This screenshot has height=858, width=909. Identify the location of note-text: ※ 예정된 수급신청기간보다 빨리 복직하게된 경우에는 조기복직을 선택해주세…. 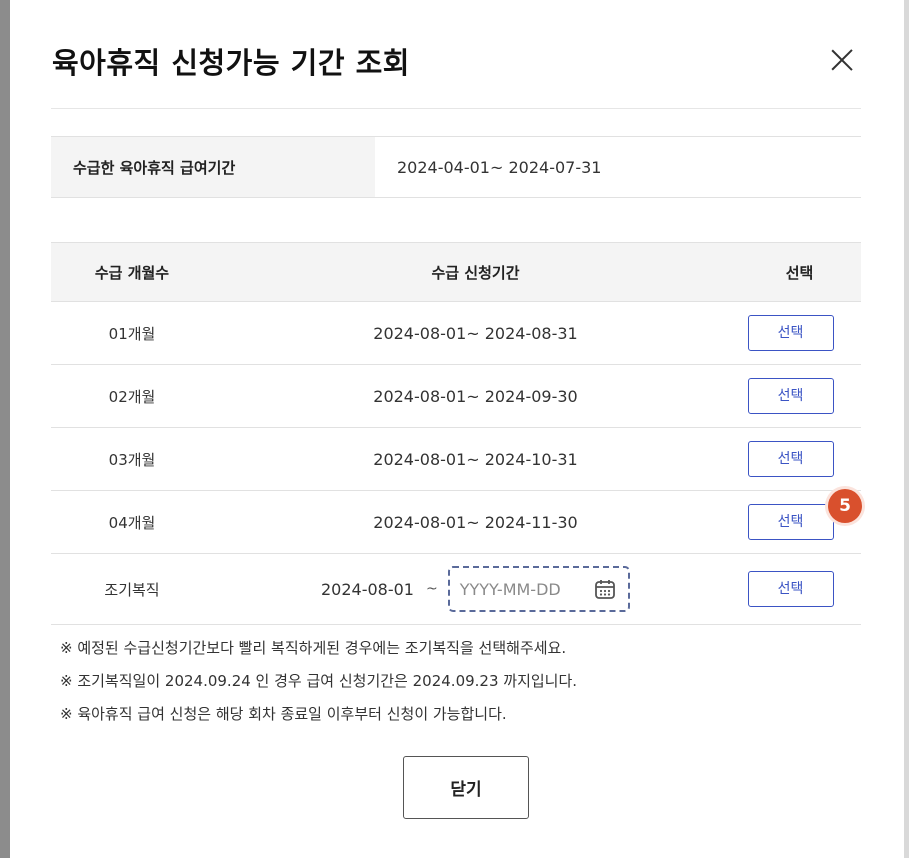
(313, 648).